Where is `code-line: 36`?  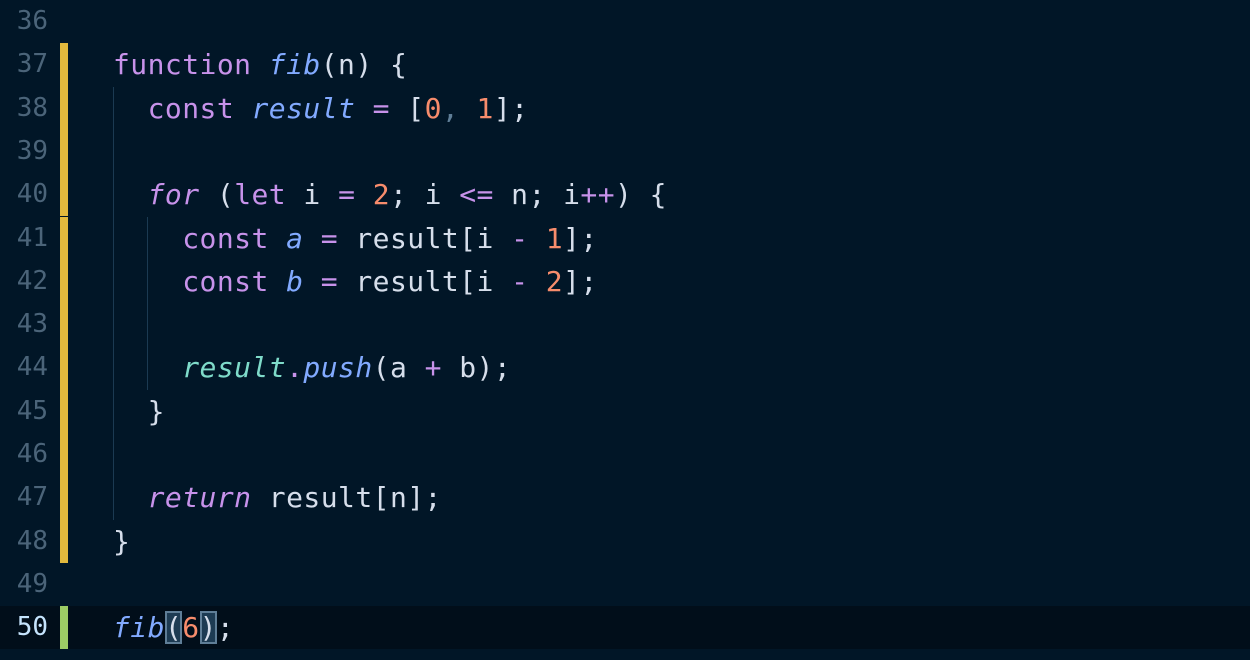 code-line: 36 is located at coordinates (625, 21).